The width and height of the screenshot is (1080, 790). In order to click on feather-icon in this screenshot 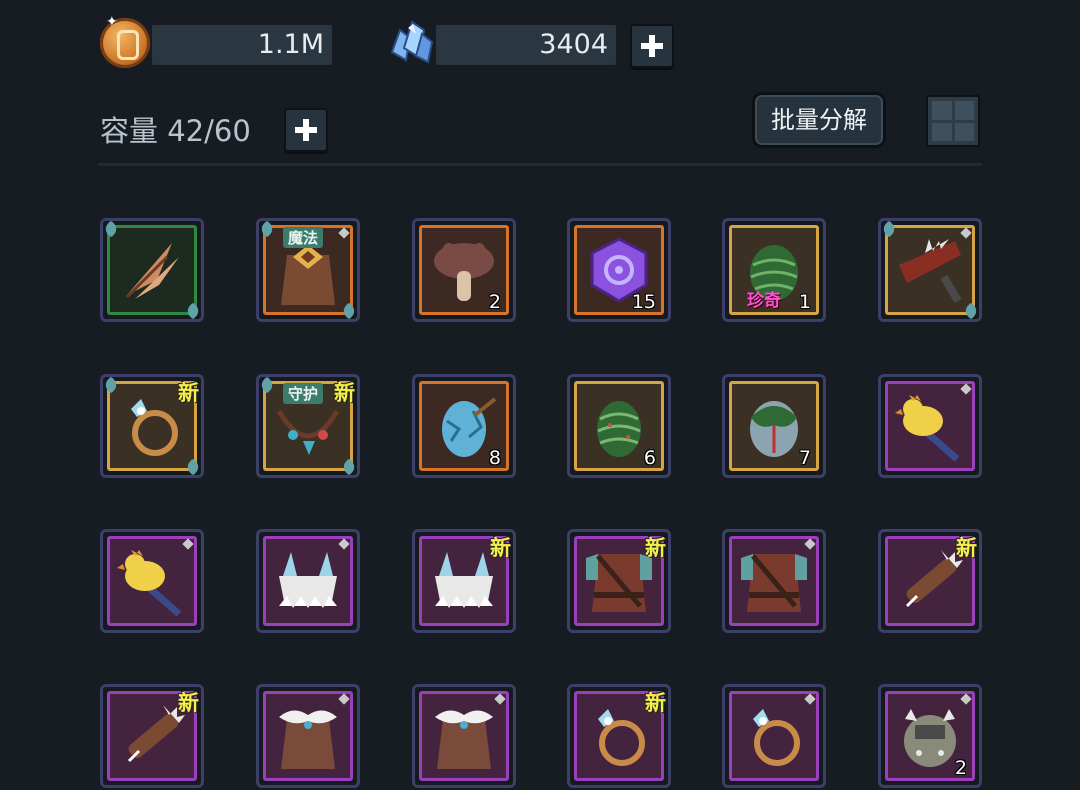, I will do `click(152, 271)`.